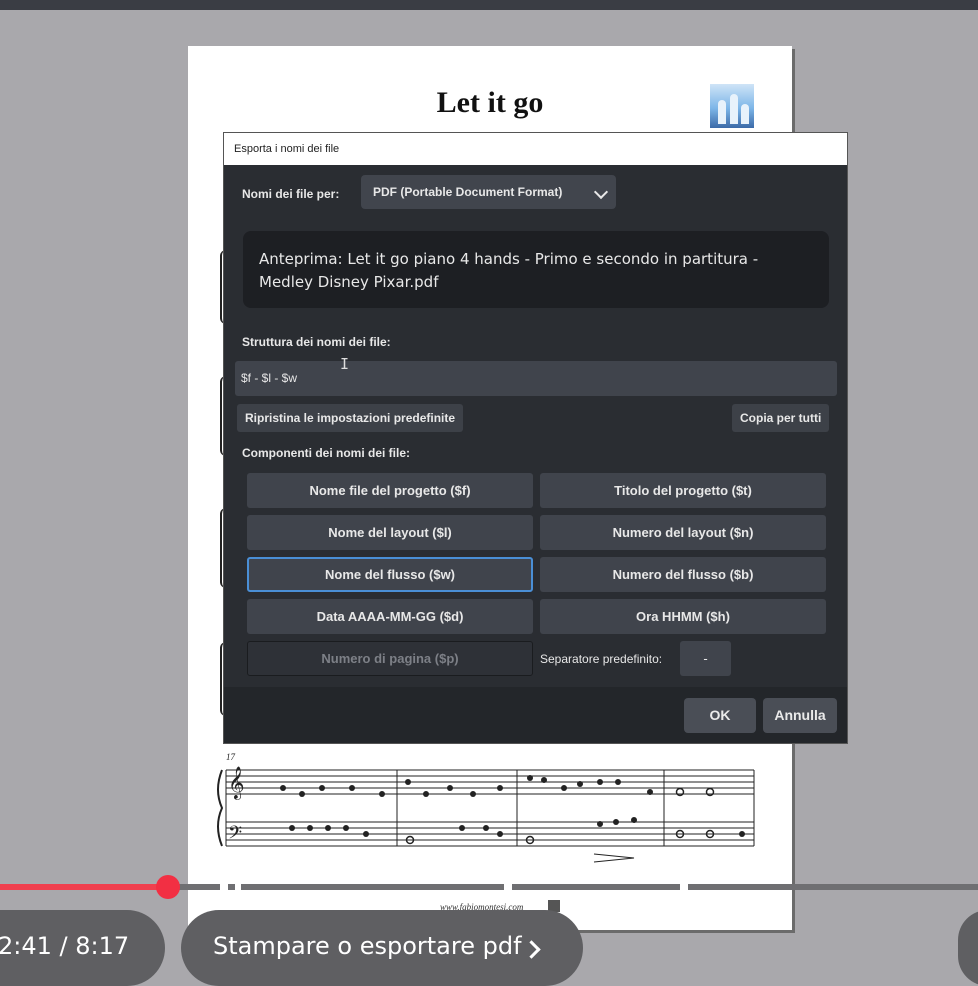 Image resolution: width=978 pixels, height=986 pixels. What do you see at coordinates (326, 453) in the screenshot?
I see `components-label: Componenti dei nomi dei file:` at bounding box center [326, 453].